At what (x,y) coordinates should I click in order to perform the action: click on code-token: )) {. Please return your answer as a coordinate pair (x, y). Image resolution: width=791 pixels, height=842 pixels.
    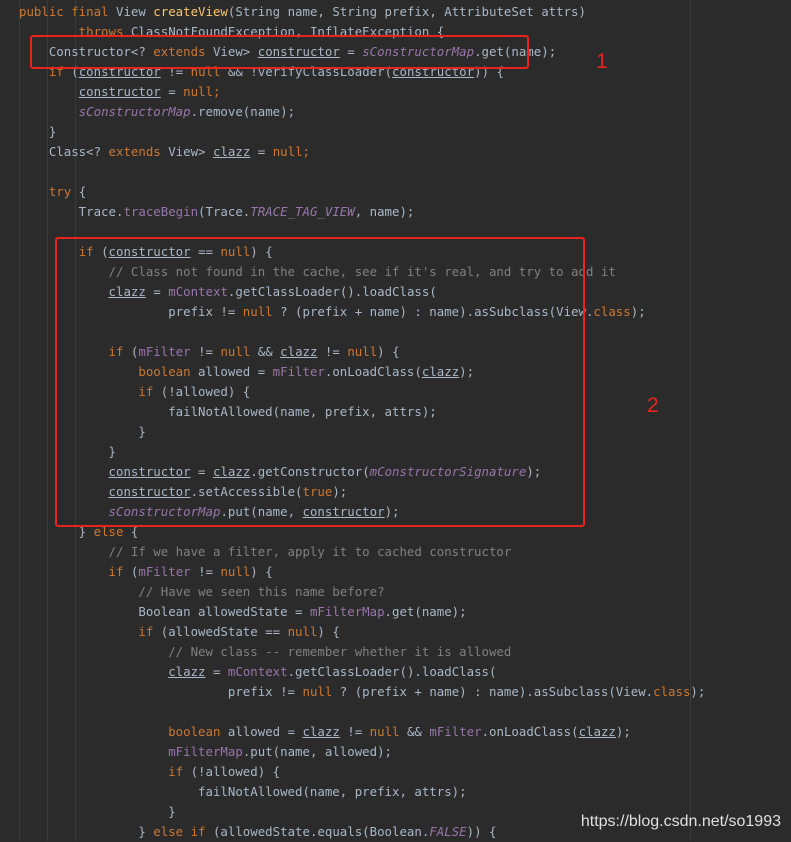
    Looking at the image, I should click on (481, 831).